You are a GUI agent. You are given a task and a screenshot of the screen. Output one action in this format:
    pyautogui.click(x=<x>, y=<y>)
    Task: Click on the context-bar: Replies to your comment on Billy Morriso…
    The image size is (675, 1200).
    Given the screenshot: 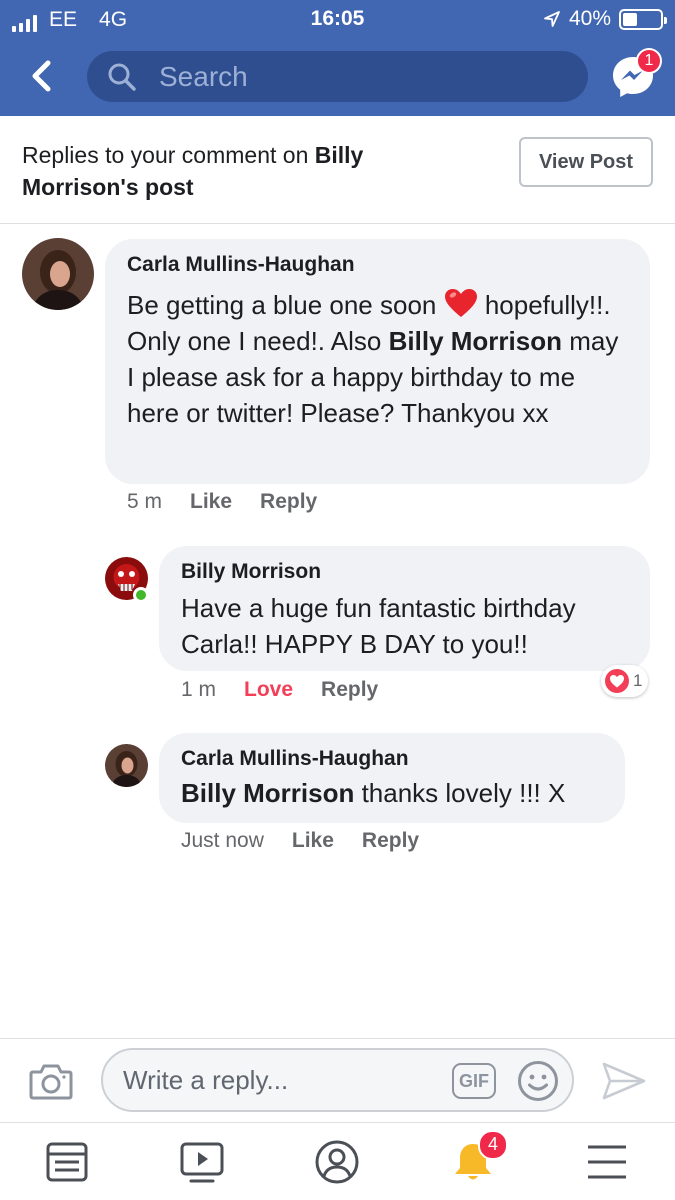 What is the action you would take?
    pyautogui.click(x=337, y=170)
    